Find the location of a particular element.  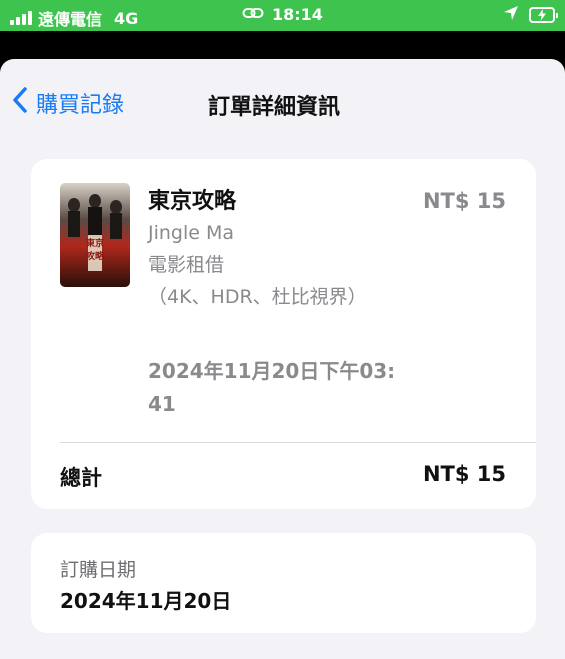

status-time: 18:14 is located at coordinates (297, 14).